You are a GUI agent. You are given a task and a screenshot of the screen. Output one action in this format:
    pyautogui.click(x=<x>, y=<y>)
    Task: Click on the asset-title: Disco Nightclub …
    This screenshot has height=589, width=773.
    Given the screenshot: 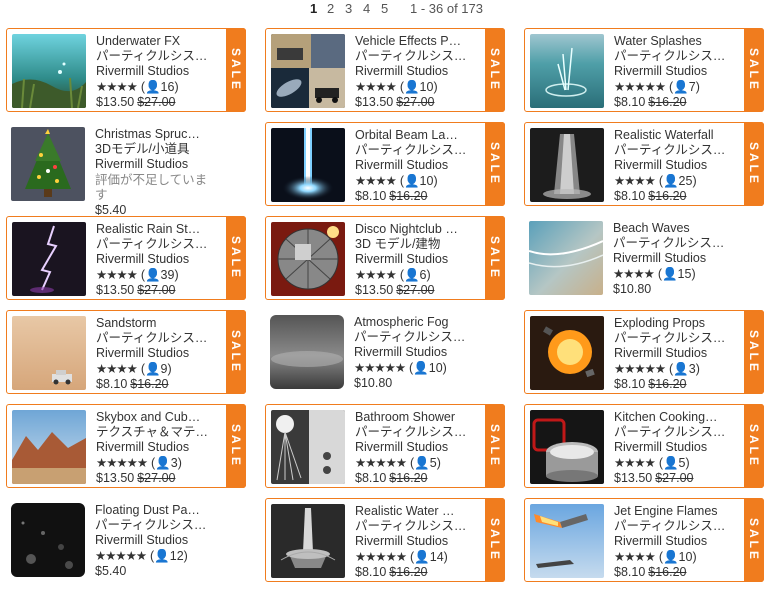 What is the action you would take?
    pyautogui.click(x=416, y=229)
    